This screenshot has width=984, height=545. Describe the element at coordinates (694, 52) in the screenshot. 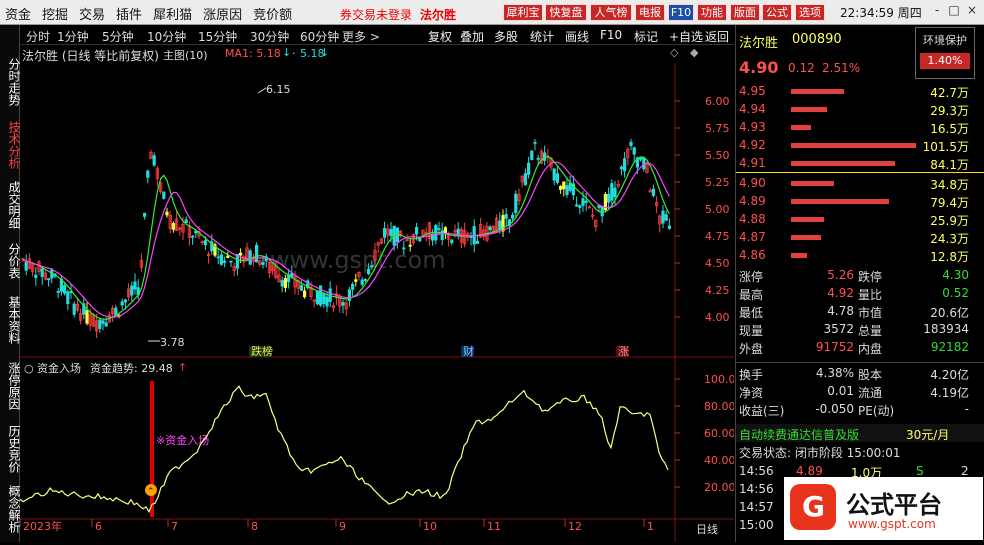

I see `diamond-icon: ◆` at that location.